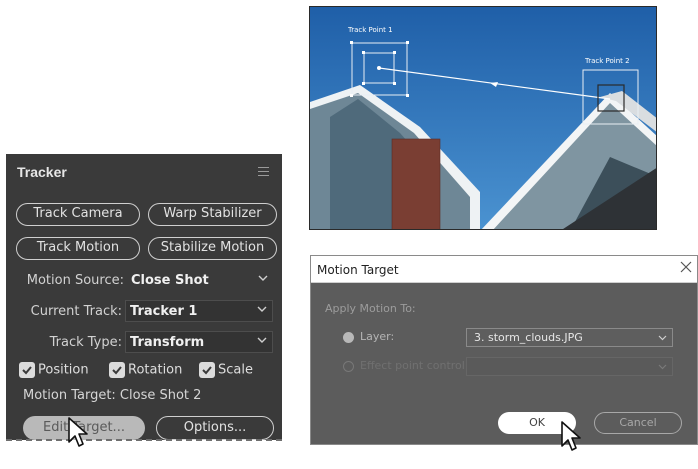 The width and height of the screenshot is (698, 469). I want to click on layer-dropdown-value: 3. storm_clouds.JPG, so click(528, 337).